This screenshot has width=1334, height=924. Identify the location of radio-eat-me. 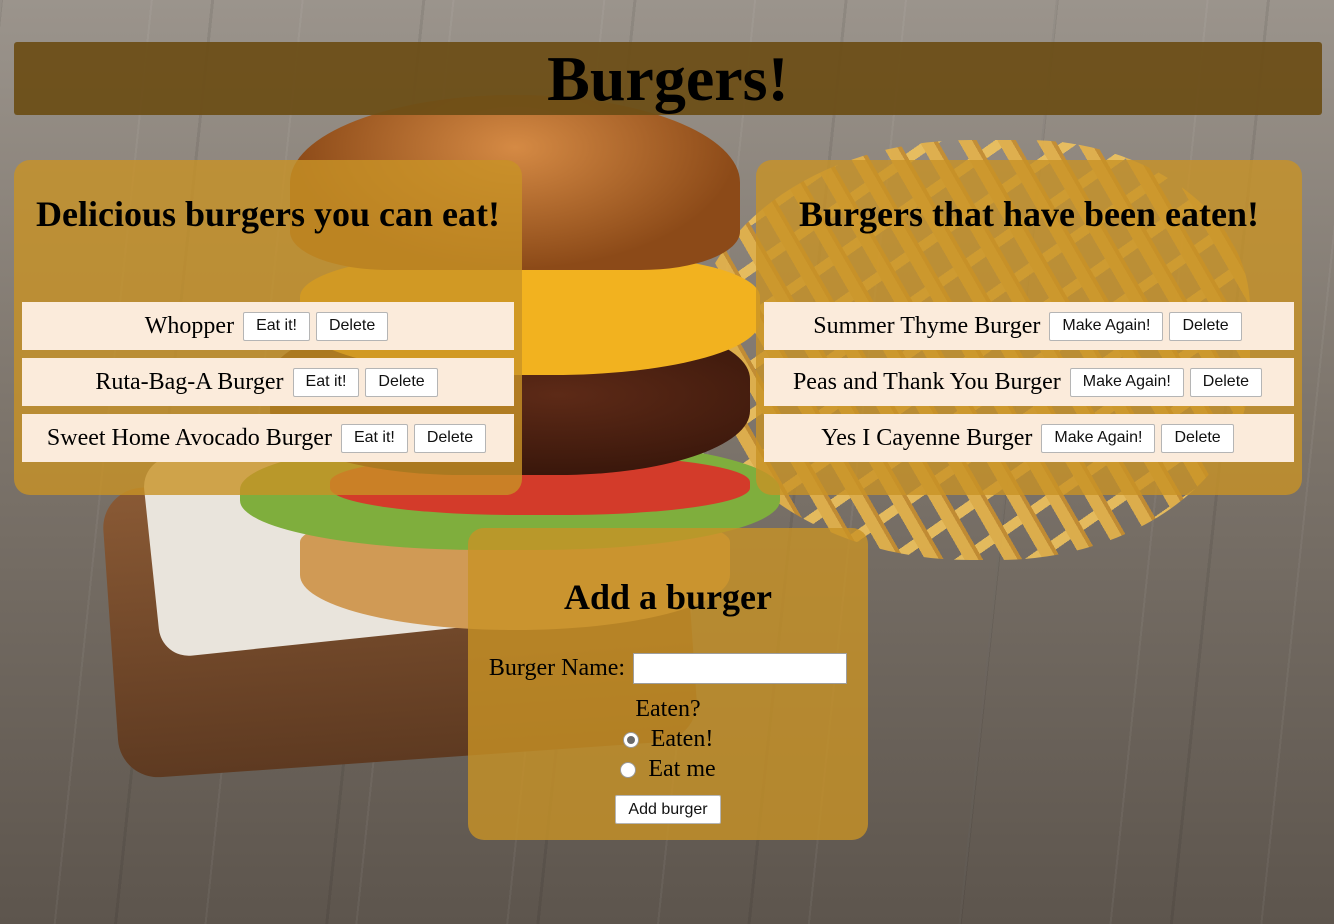
(628, 769).